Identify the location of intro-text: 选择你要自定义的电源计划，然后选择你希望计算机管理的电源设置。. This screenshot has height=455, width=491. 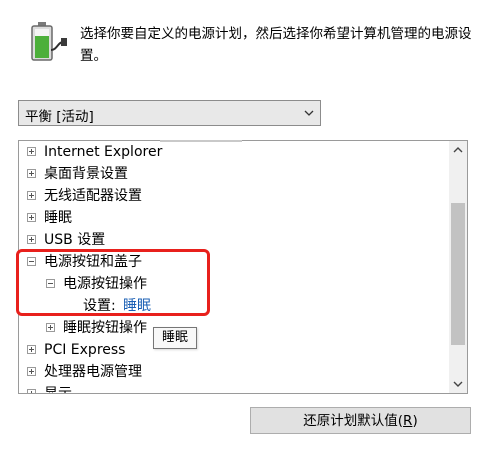
(276, 45).